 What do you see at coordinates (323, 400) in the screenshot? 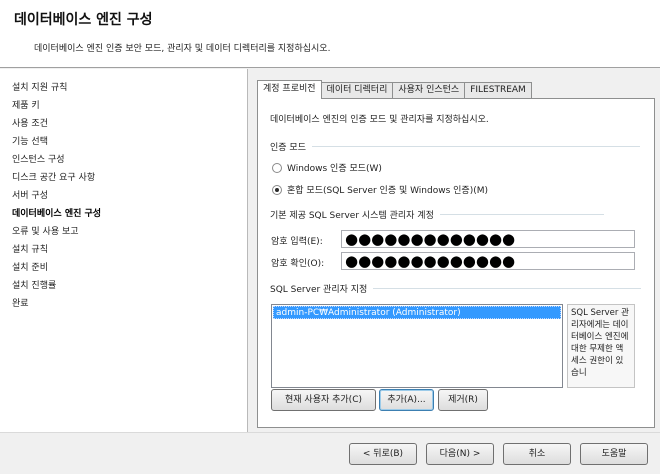
I see `add-current-user-button: 현재 사용자 추가(C)` at bounding box center [323, 400].